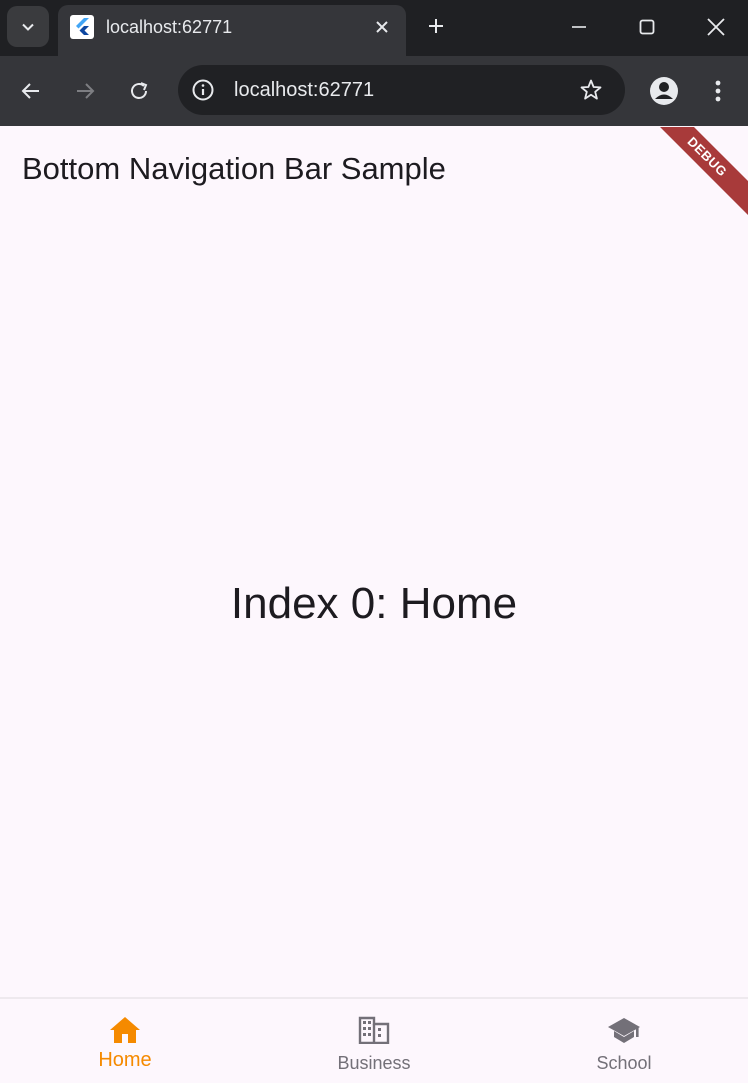 The height and width of the screenshot is (1083, 748). I want to click on nav-item-home: Home, so click(125, 1041).